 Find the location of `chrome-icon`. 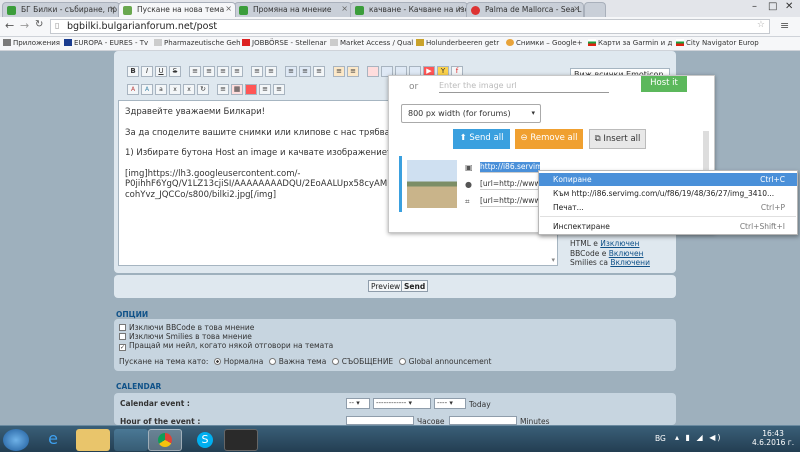

chrome-icon is located at coordinates (165, 440).